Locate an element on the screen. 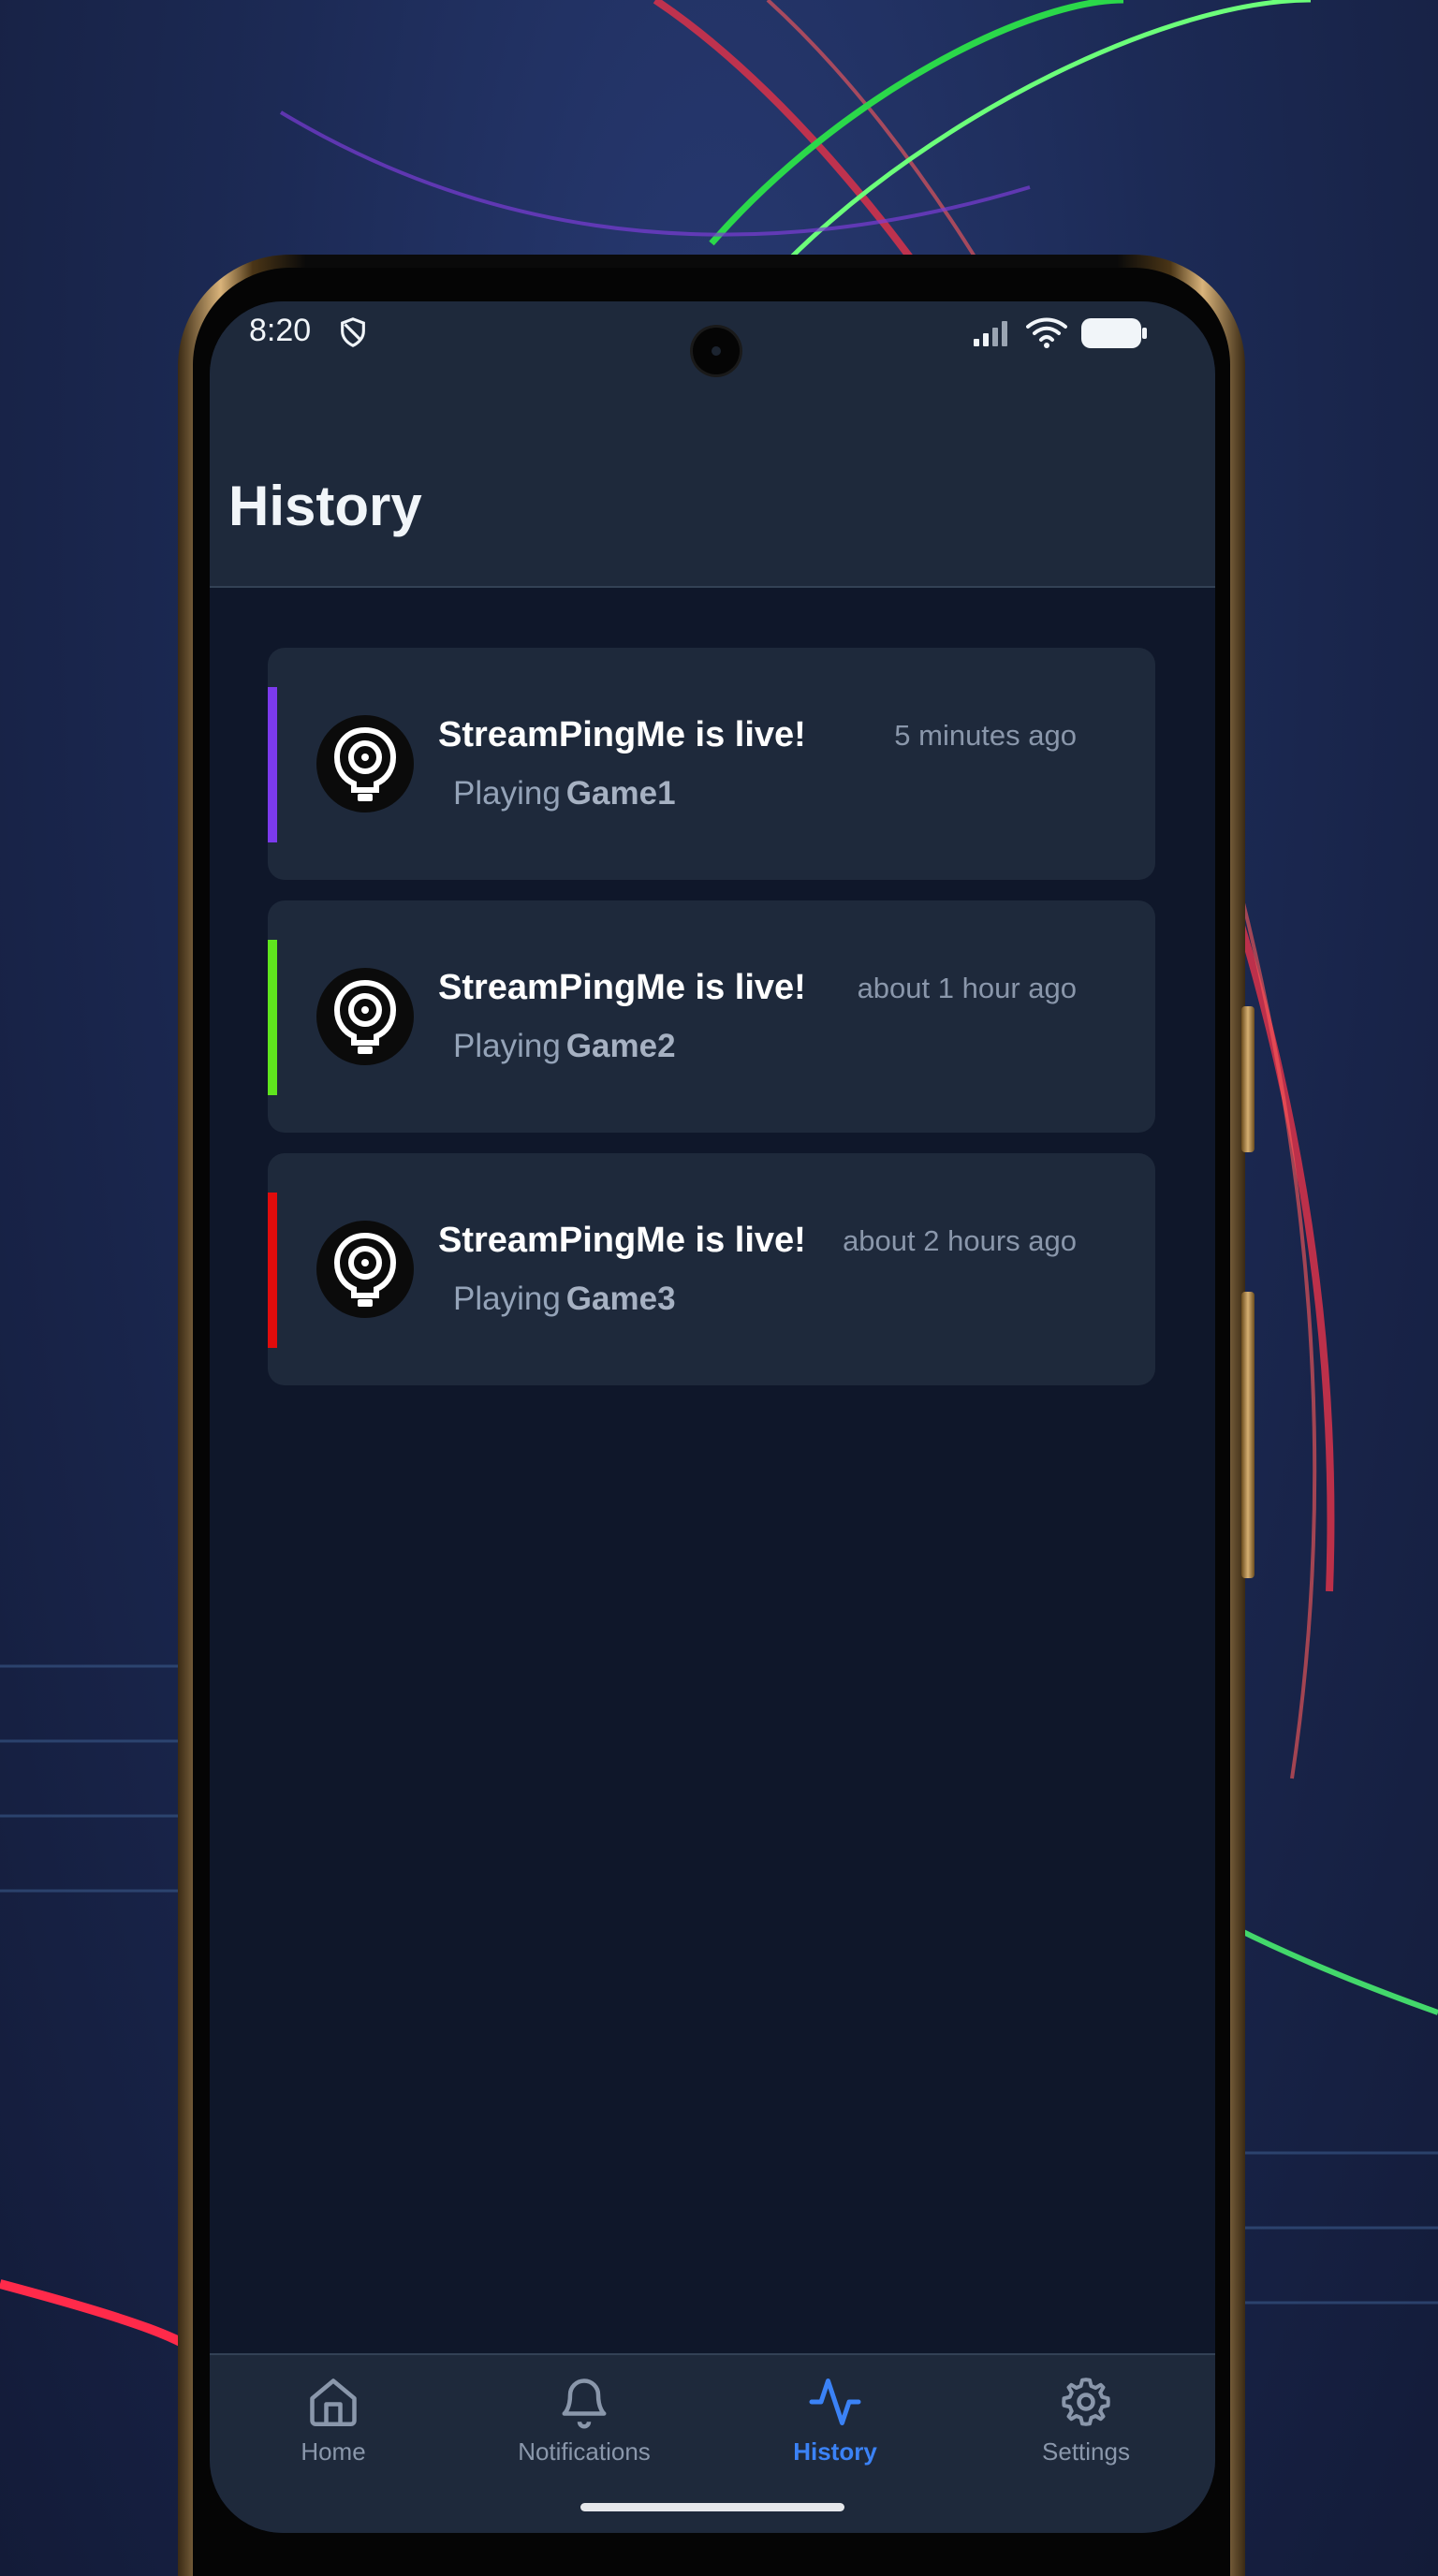 The height and width of the screenshot is (2576, 1438). card-subtitle: Playing Game3 is located at coordinates (564, 1299).